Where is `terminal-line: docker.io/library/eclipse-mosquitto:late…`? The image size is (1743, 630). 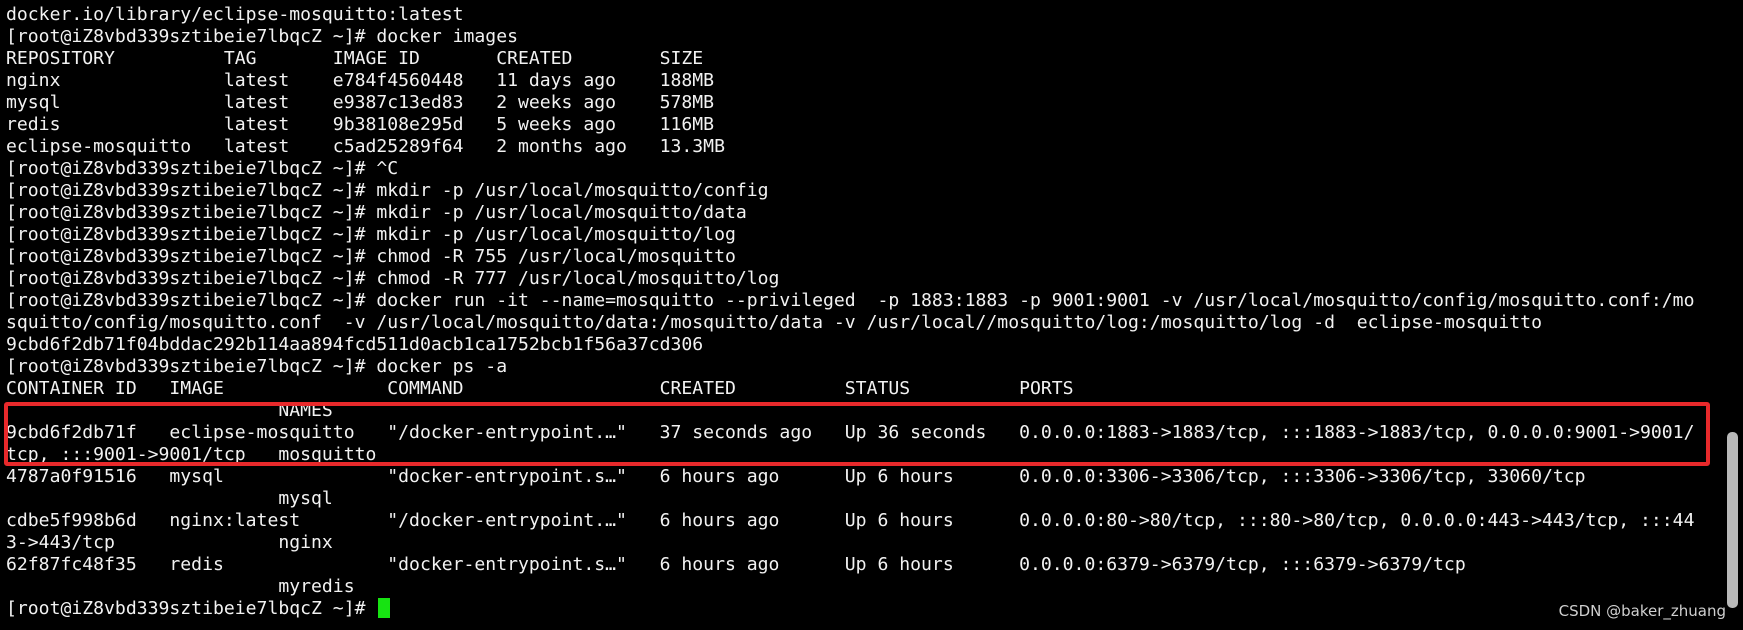 terminal-line: docker.io/library/eclipse-mosquitto:late… is located at coordinates (235, 14).